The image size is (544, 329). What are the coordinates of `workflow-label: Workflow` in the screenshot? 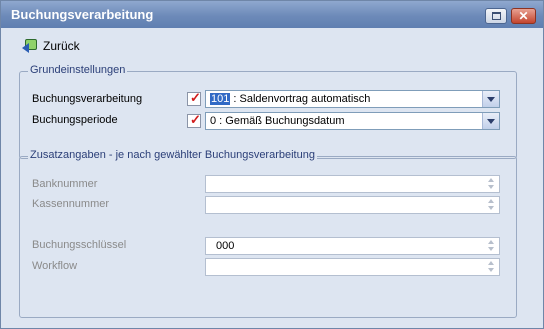 It's located at (55, 266).